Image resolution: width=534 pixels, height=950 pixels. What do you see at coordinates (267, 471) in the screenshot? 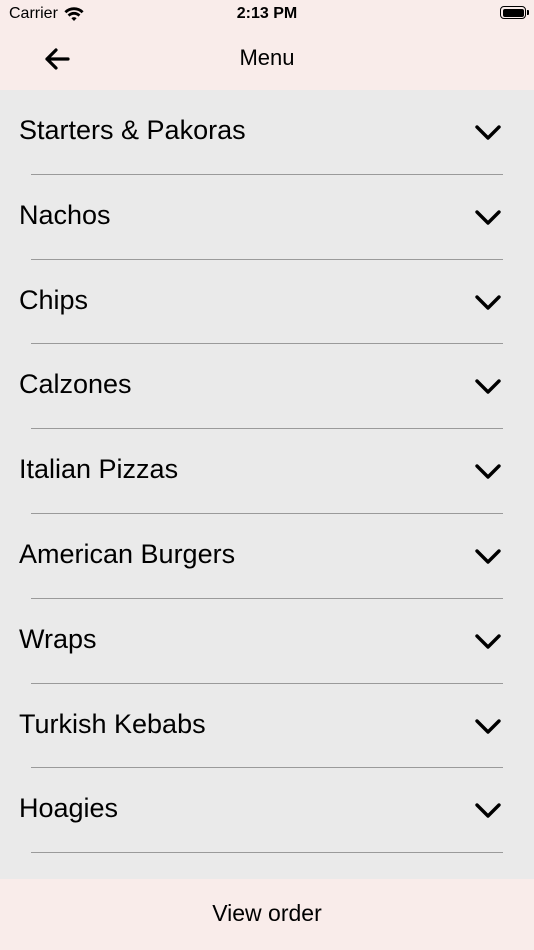
I see `category-row: Italian Pizzas` at bounding box center [267, 471].